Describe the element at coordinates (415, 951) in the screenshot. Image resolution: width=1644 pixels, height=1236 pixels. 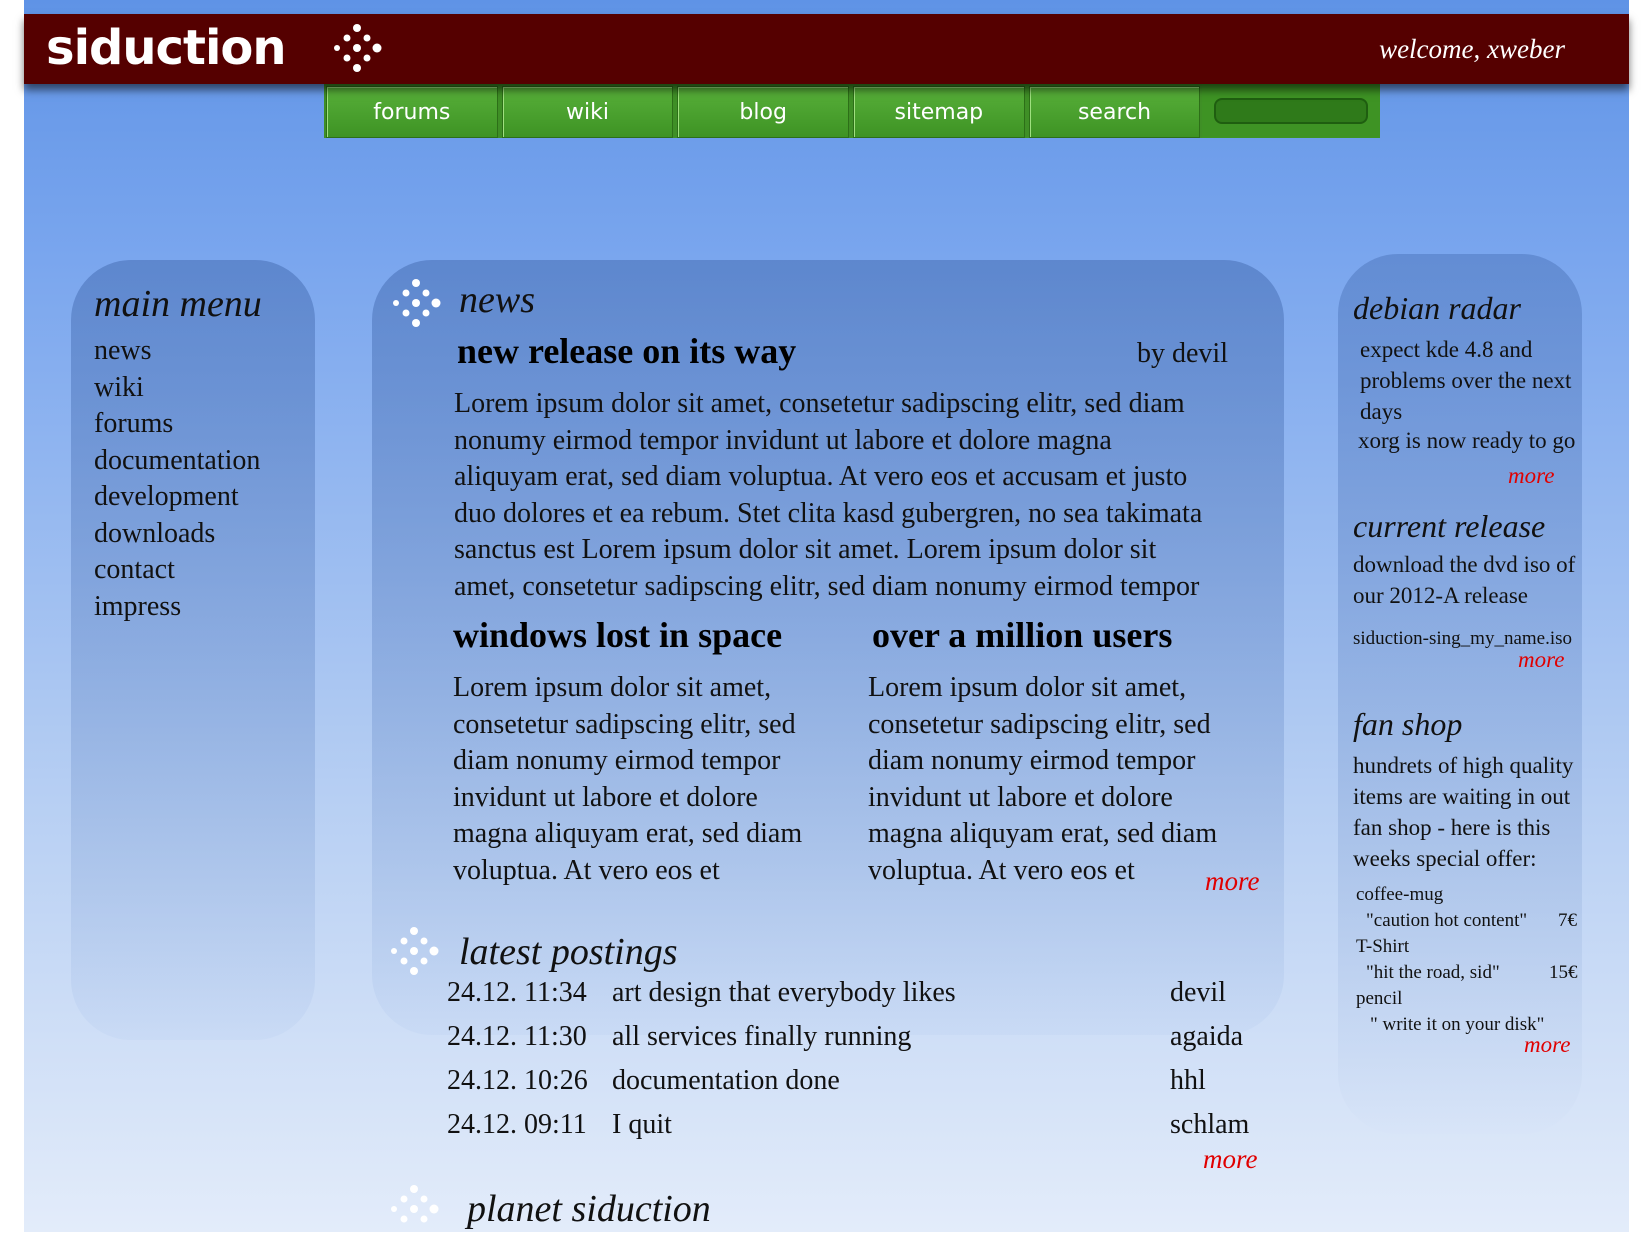
I see `postings-dots-icon` at that location.